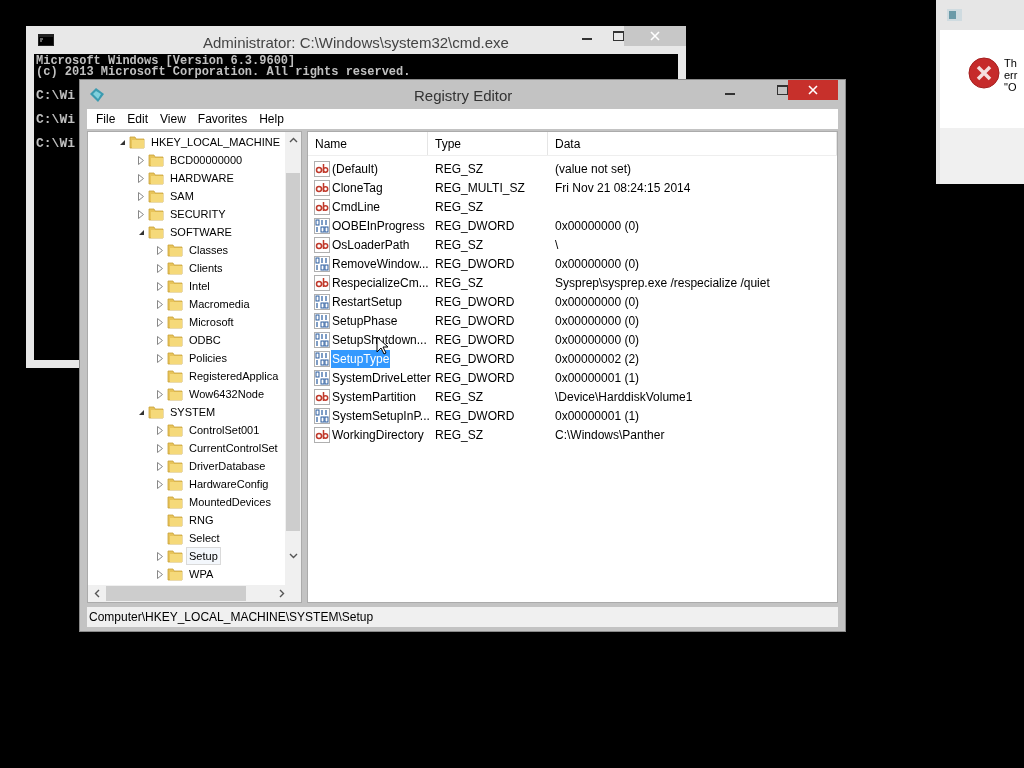  I want to click on value-name: SetupPhase, so click(365, 320).